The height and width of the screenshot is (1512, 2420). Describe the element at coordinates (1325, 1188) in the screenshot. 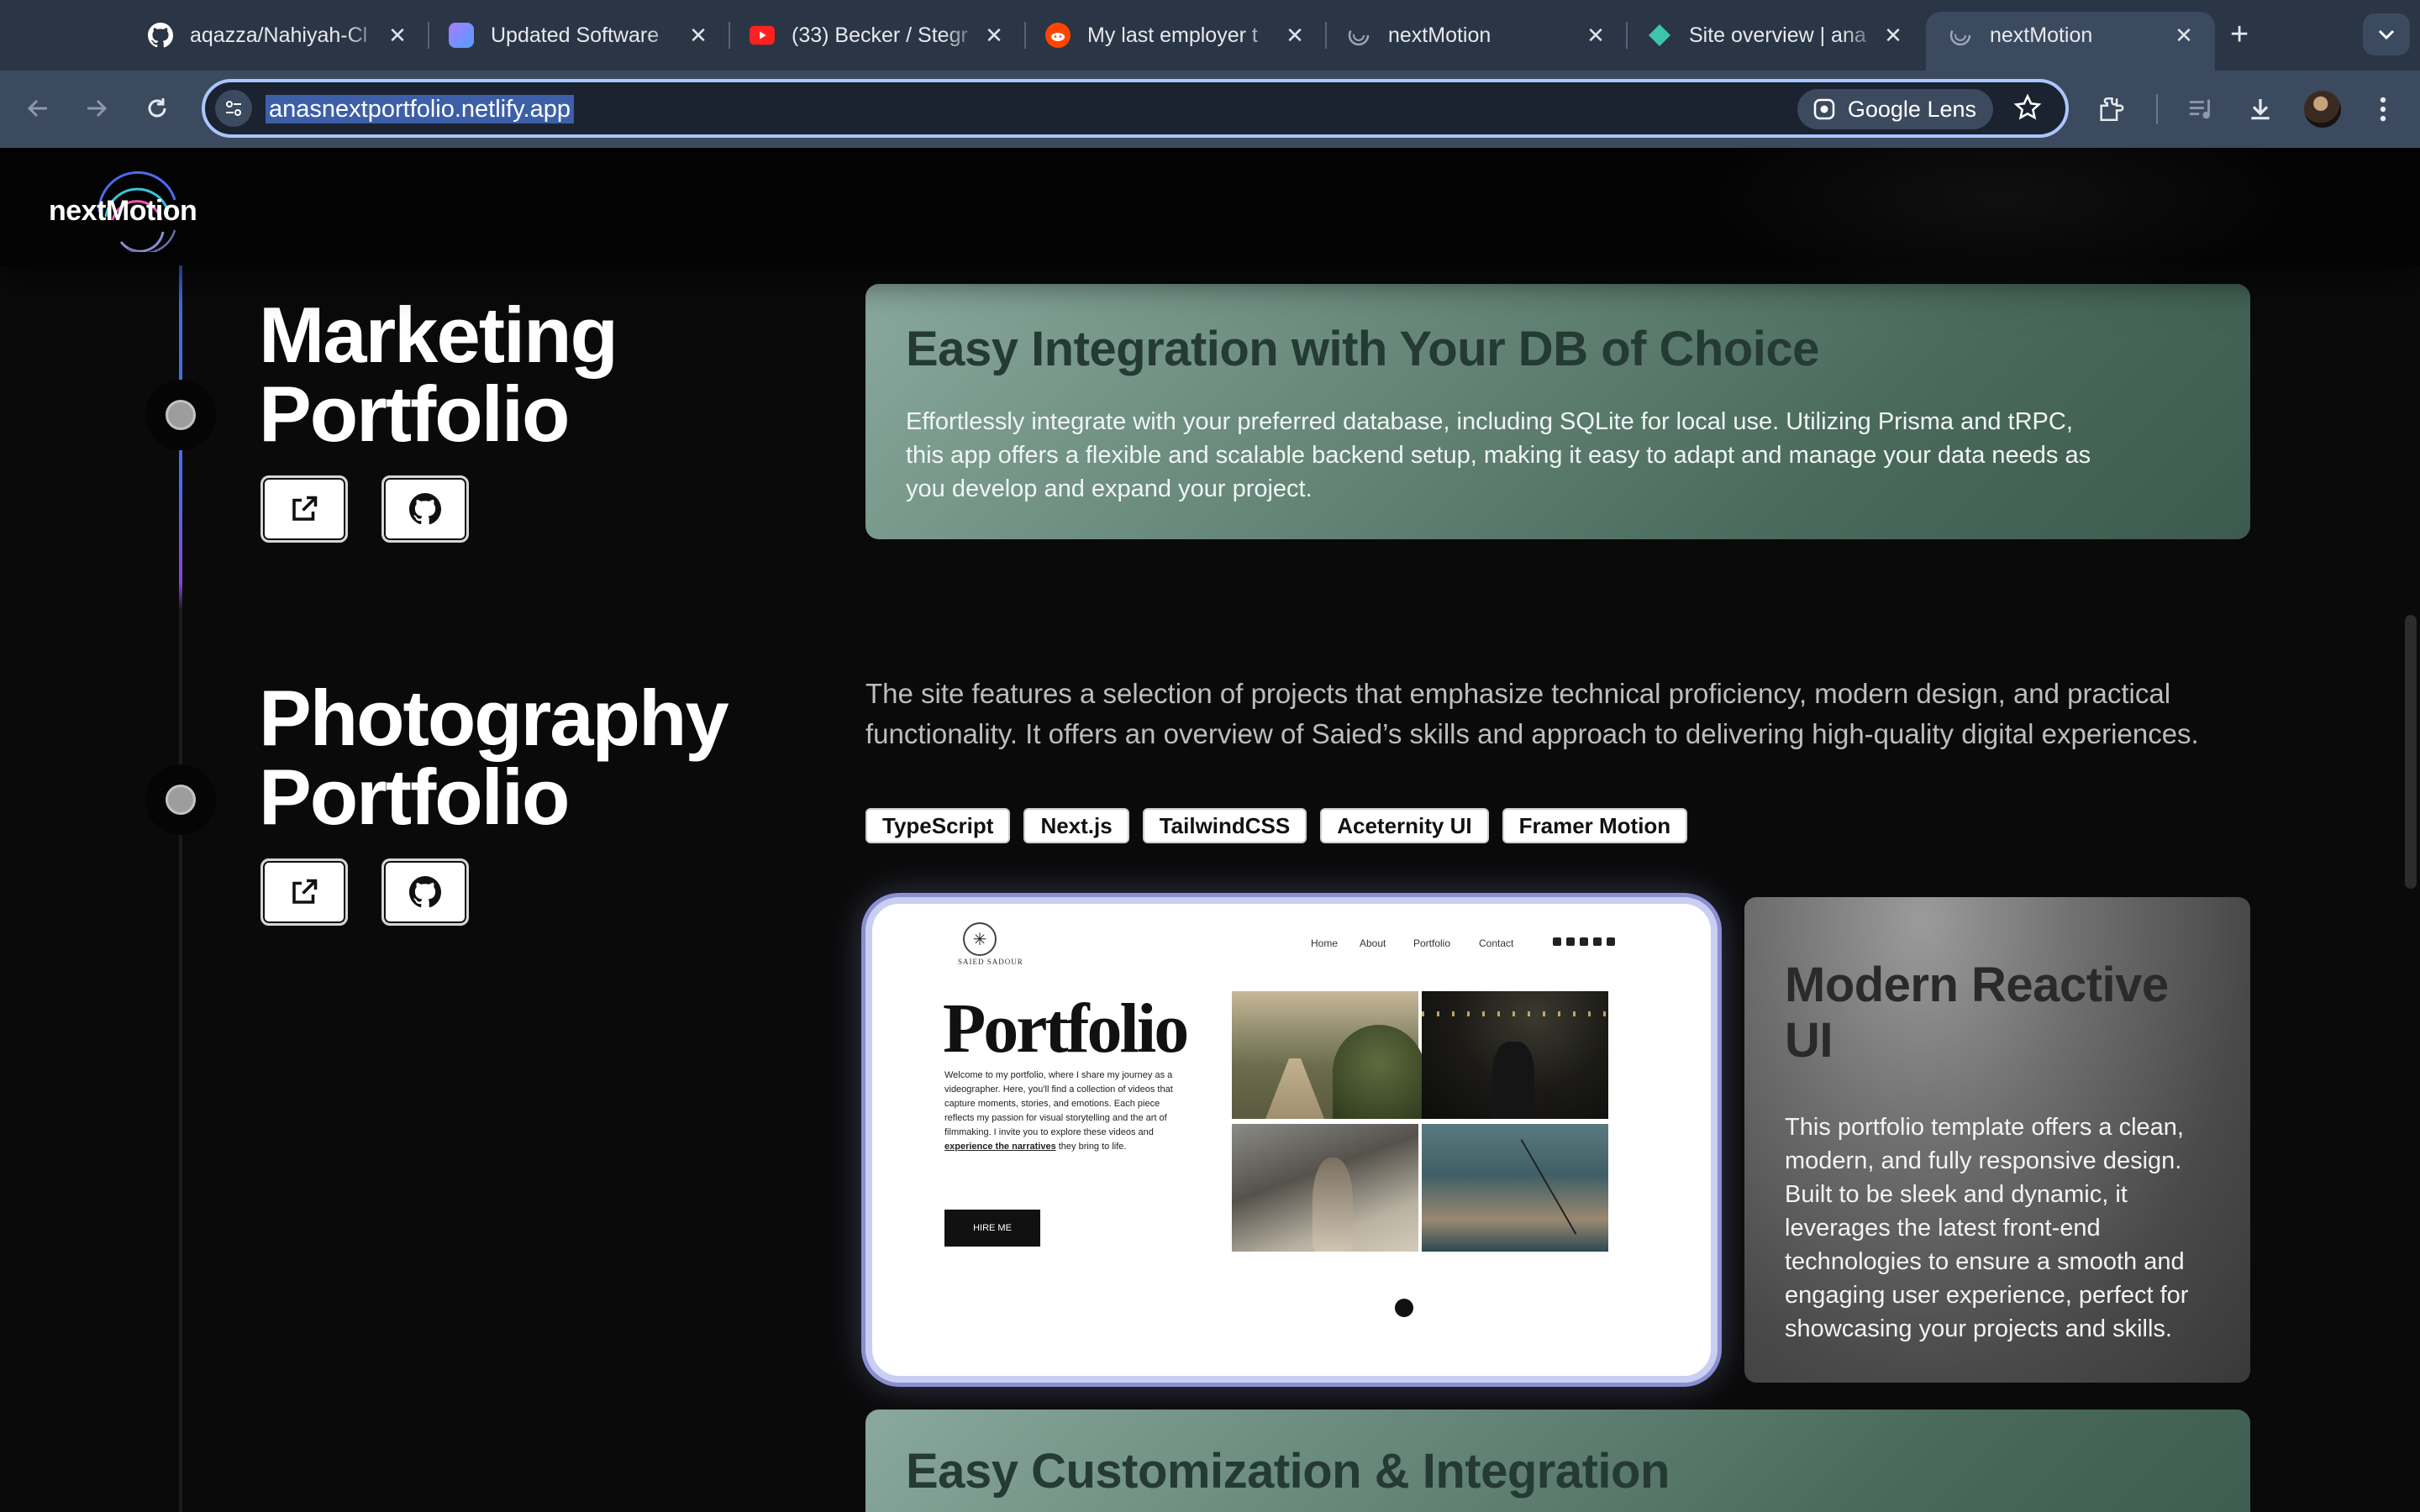

I see `preview-photo-beach` at that location.